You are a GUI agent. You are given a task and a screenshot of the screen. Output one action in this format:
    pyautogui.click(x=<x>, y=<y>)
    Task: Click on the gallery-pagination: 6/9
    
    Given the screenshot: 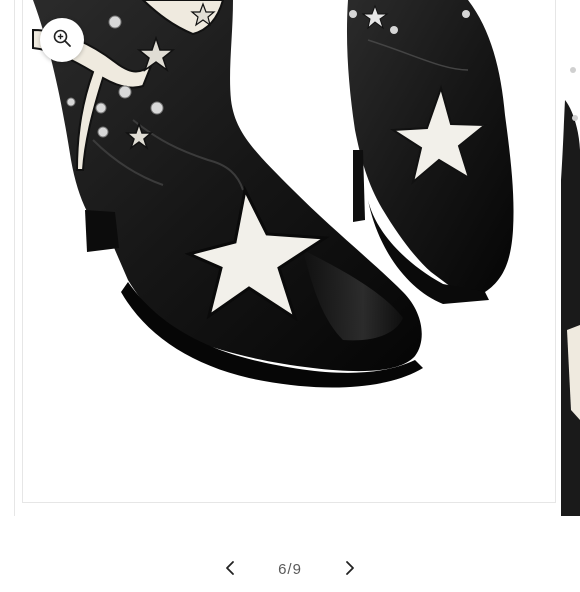 What is the action you would take?
    pyautogui.click(x=290, y=570)
    